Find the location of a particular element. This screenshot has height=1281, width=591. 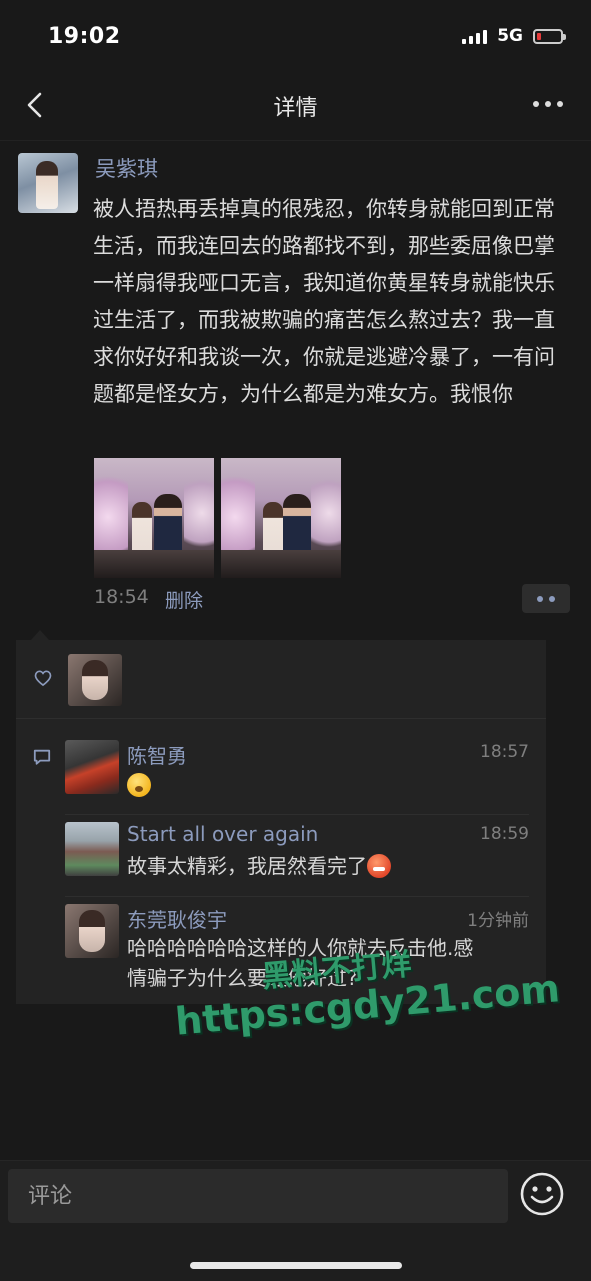

home-indicator is located at coordinates (296, 1265).